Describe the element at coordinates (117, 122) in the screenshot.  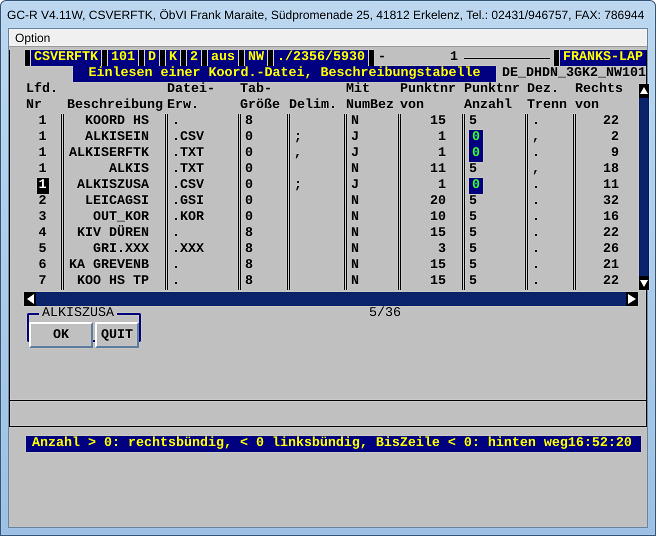
I see `table-cell: KOORD HS` at that location.